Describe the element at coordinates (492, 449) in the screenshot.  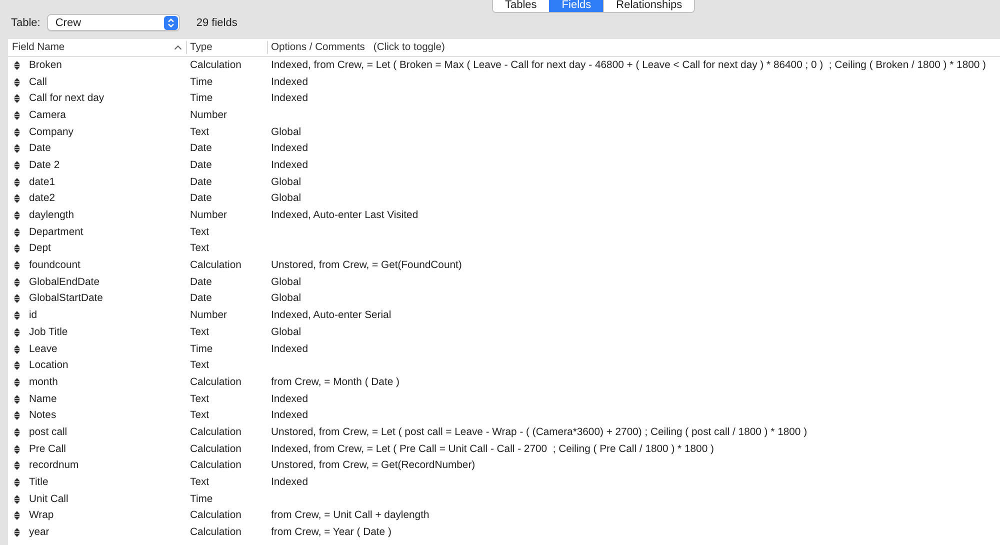
I see `field-options: Indexed, from Crew, = Let ( Pre Call = Unit Call - Call - 2700 ; Ceiling ( Pre Call / 1800 ) * 1800 )` at that location.